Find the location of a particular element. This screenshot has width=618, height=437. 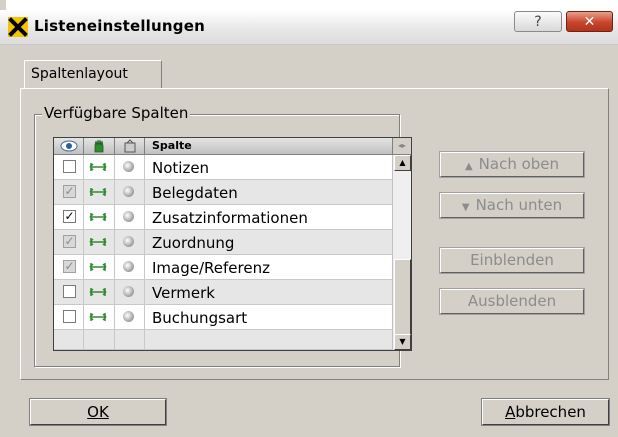

ok-button: OK is located at coordinates (98, 412).